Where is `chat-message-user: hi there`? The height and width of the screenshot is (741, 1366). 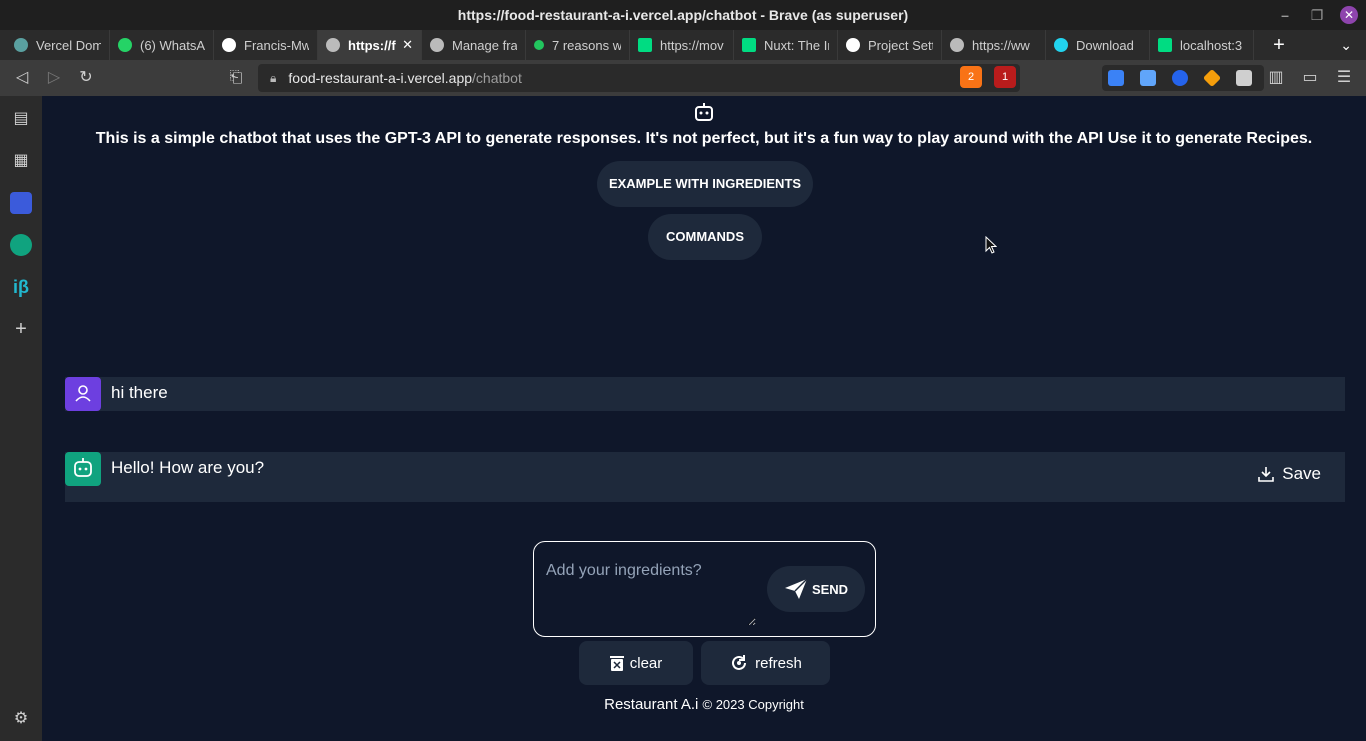 chat-message-user: hi there is located at coordinates (705, 394).